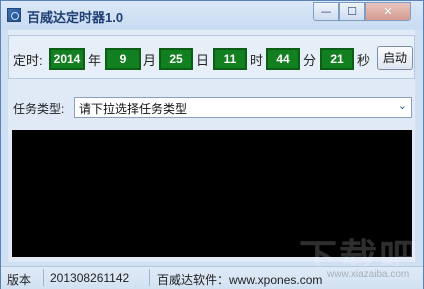  I want to click on close-button: ✕, so click(388, 11).